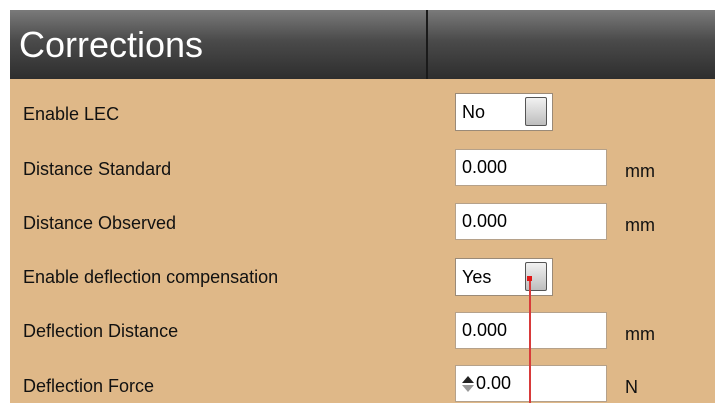 This screenshot has width=722, height=403. I want to click on distance-standard-field: 0.000, so click(531, 167).